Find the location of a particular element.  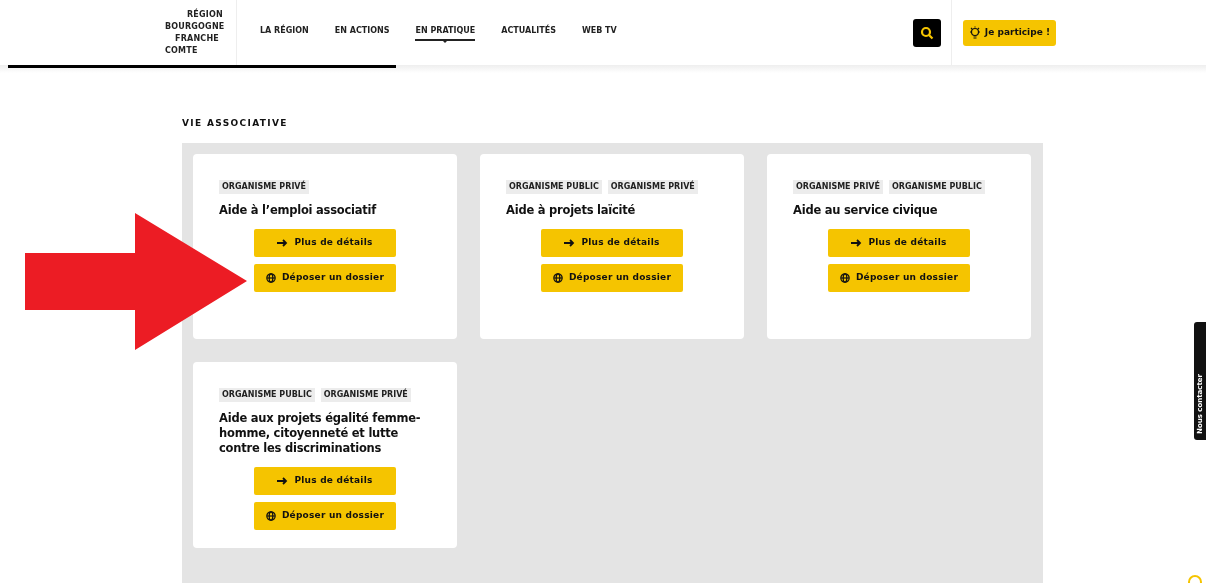

card-title: Aide au service civique is located at coordinates (866, 210).